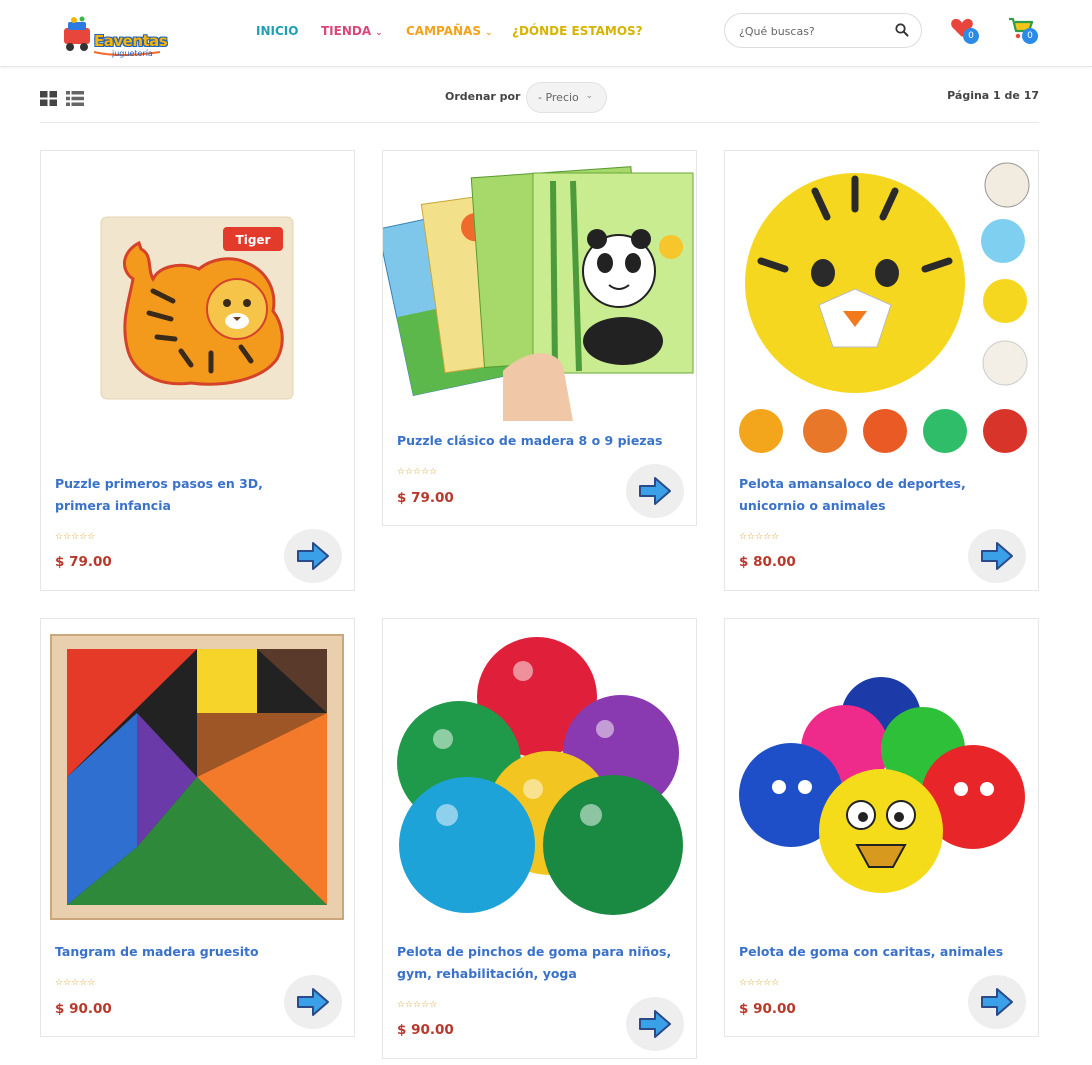  Describe the element at coordinates (48, 98) in the screenshot. I see `grid-view-icon` at that location.